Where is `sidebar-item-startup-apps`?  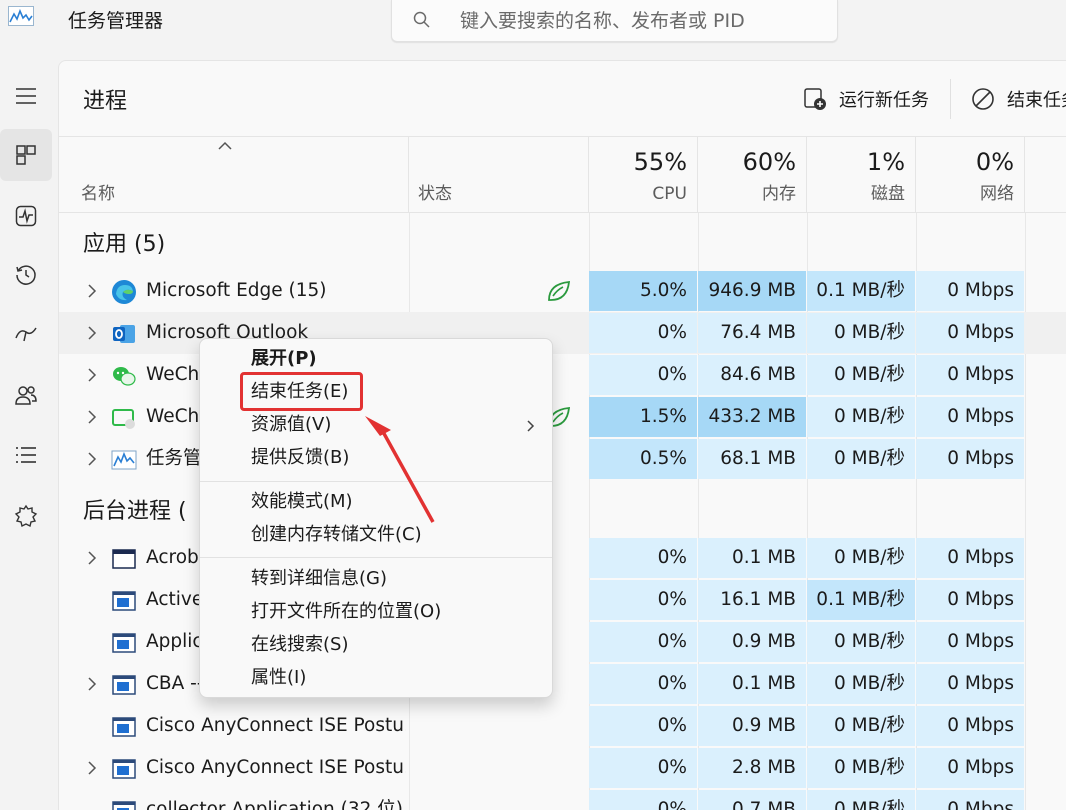
sidebar-item-startup-apps is located at coordinates (26, 334).